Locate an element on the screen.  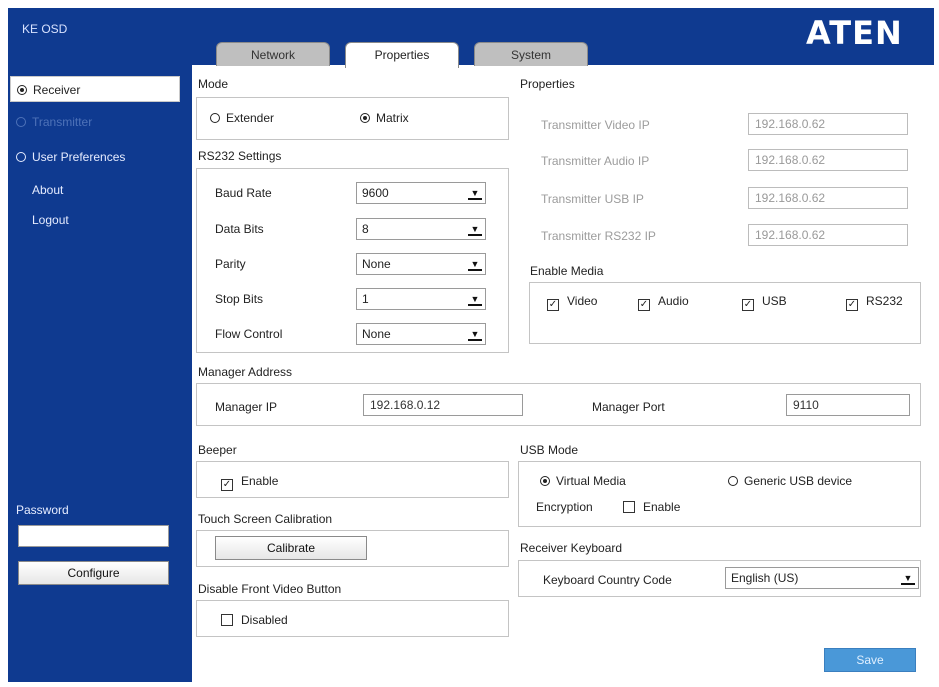
sidebar-item-user-preferences: User Preferences is located at coordinates (92, 157).